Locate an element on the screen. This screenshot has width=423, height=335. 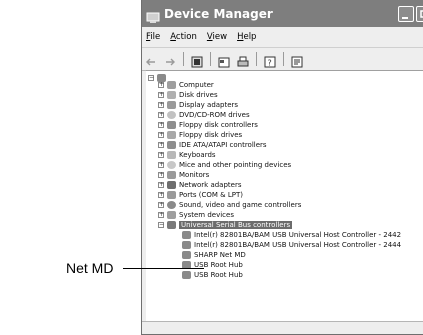
tree-item-label: IDE ATA/ATAPI controllers is located at coordinates (223, 144).